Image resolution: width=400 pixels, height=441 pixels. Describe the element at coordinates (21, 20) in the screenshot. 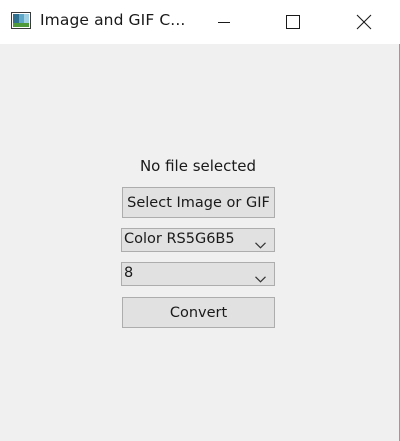

I see `app-icon` at that location.